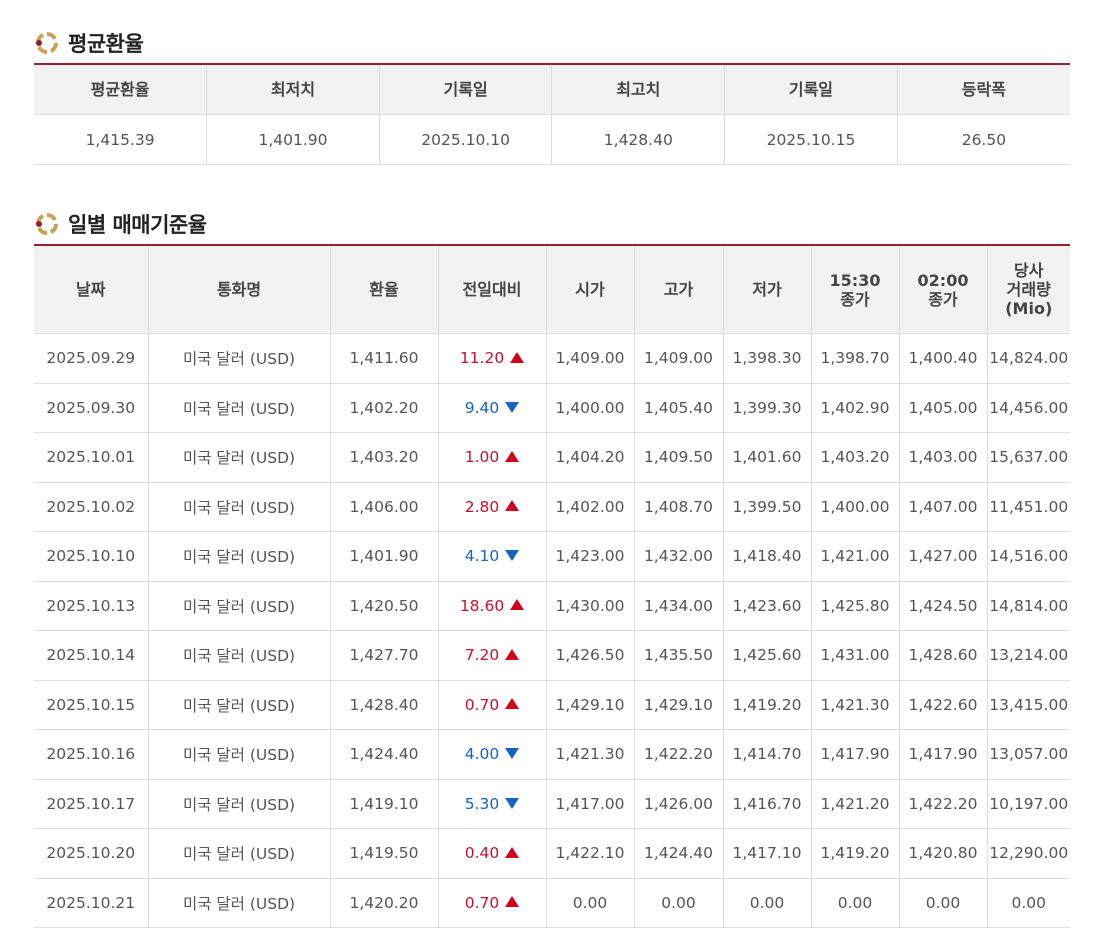  Describe the element at coordinates (767, 655) in the screenshot. I see `low-cell: 1,425.60` at that location.